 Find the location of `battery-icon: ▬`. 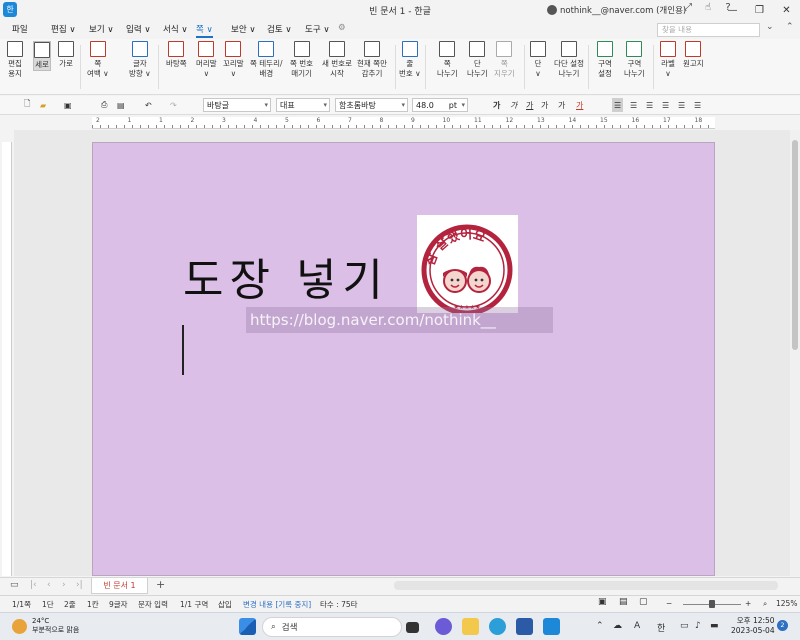

battery-icon: ▬ is located at coordinates (714, 626).